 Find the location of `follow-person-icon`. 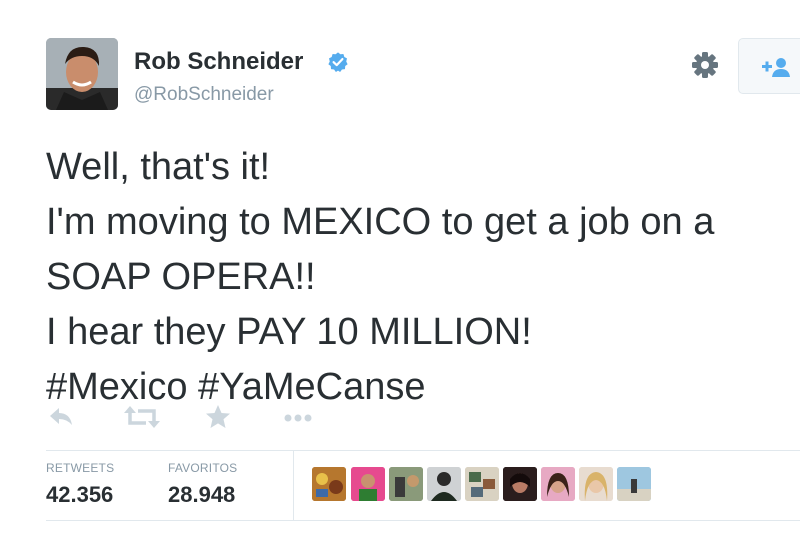

follow-person-icon is located at coordinates (776, 67).